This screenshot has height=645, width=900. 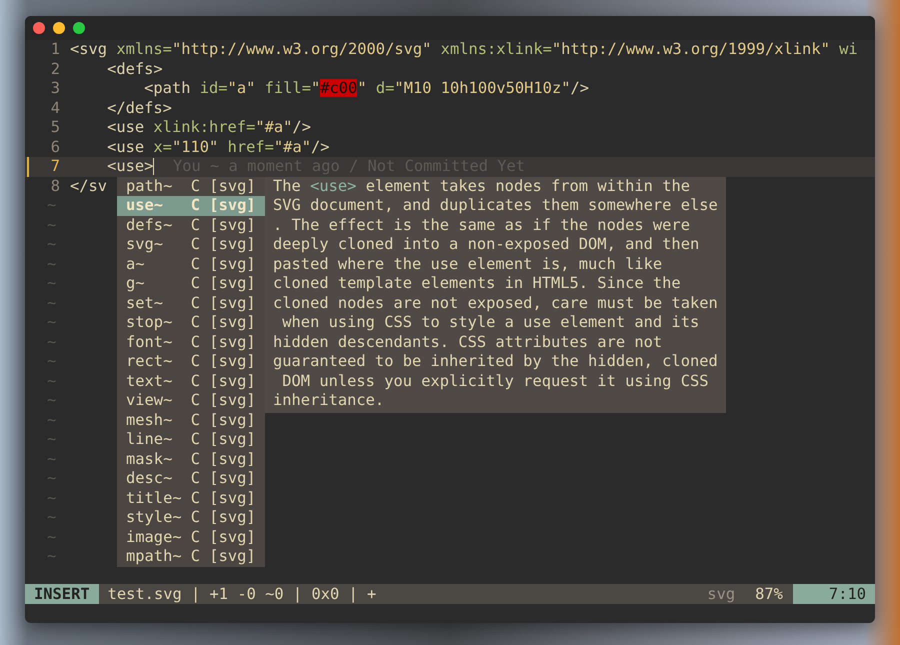 I want to click on completion-item: rect~ C [svg], so click(x=191, y=362).